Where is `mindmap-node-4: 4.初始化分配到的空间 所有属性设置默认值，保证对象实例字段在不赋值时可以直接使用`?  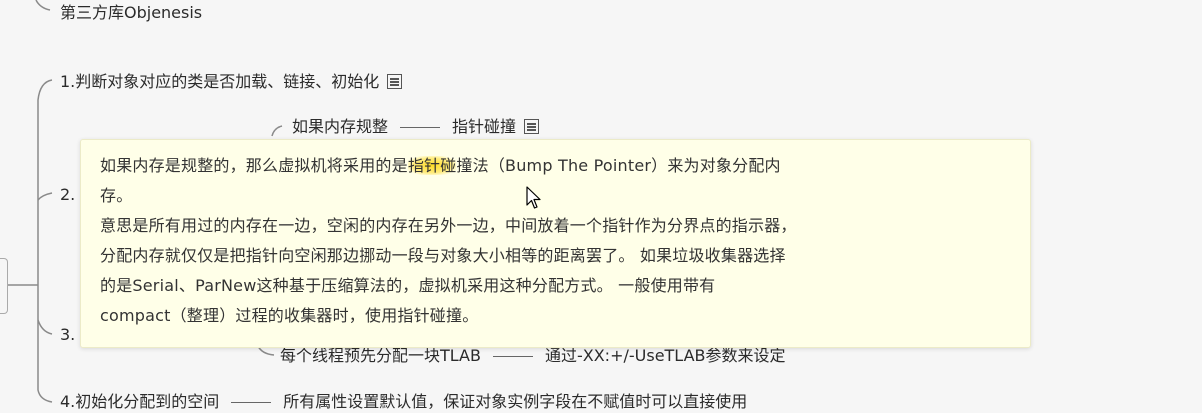
mindmap-node-4: 4.初始化分配到的空间 所有属性设置默认值，保证对象实例字段在不赋值时可以直接使用 is located at coordinates (403, 402).